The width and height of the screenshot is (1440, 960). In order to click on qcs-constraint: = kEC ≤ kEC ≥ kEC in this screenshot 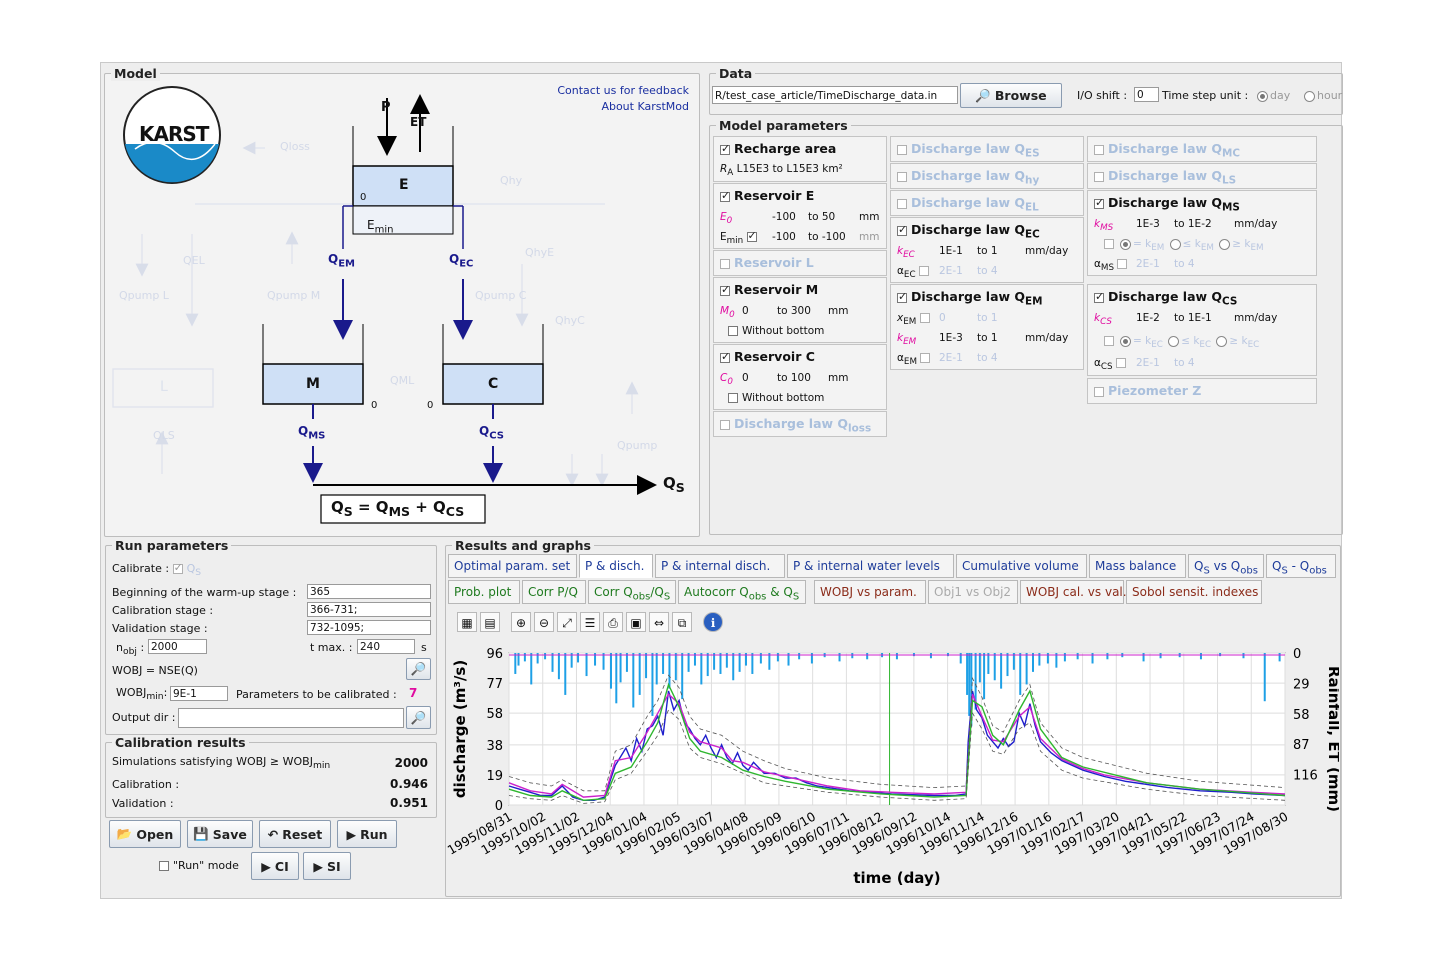, I will do `click(1181, 342)`.